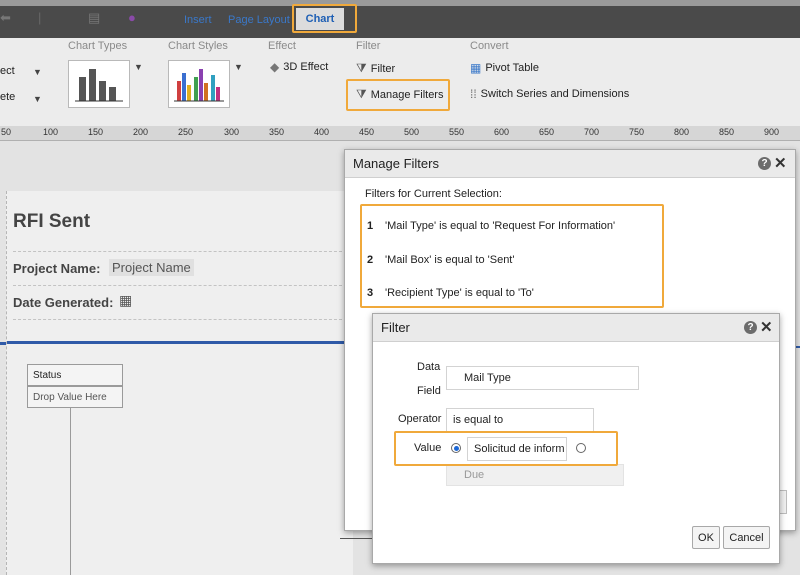 This screenshot has width=800, height=575. I want to click on ruler-label: 850, so click(727, 132).